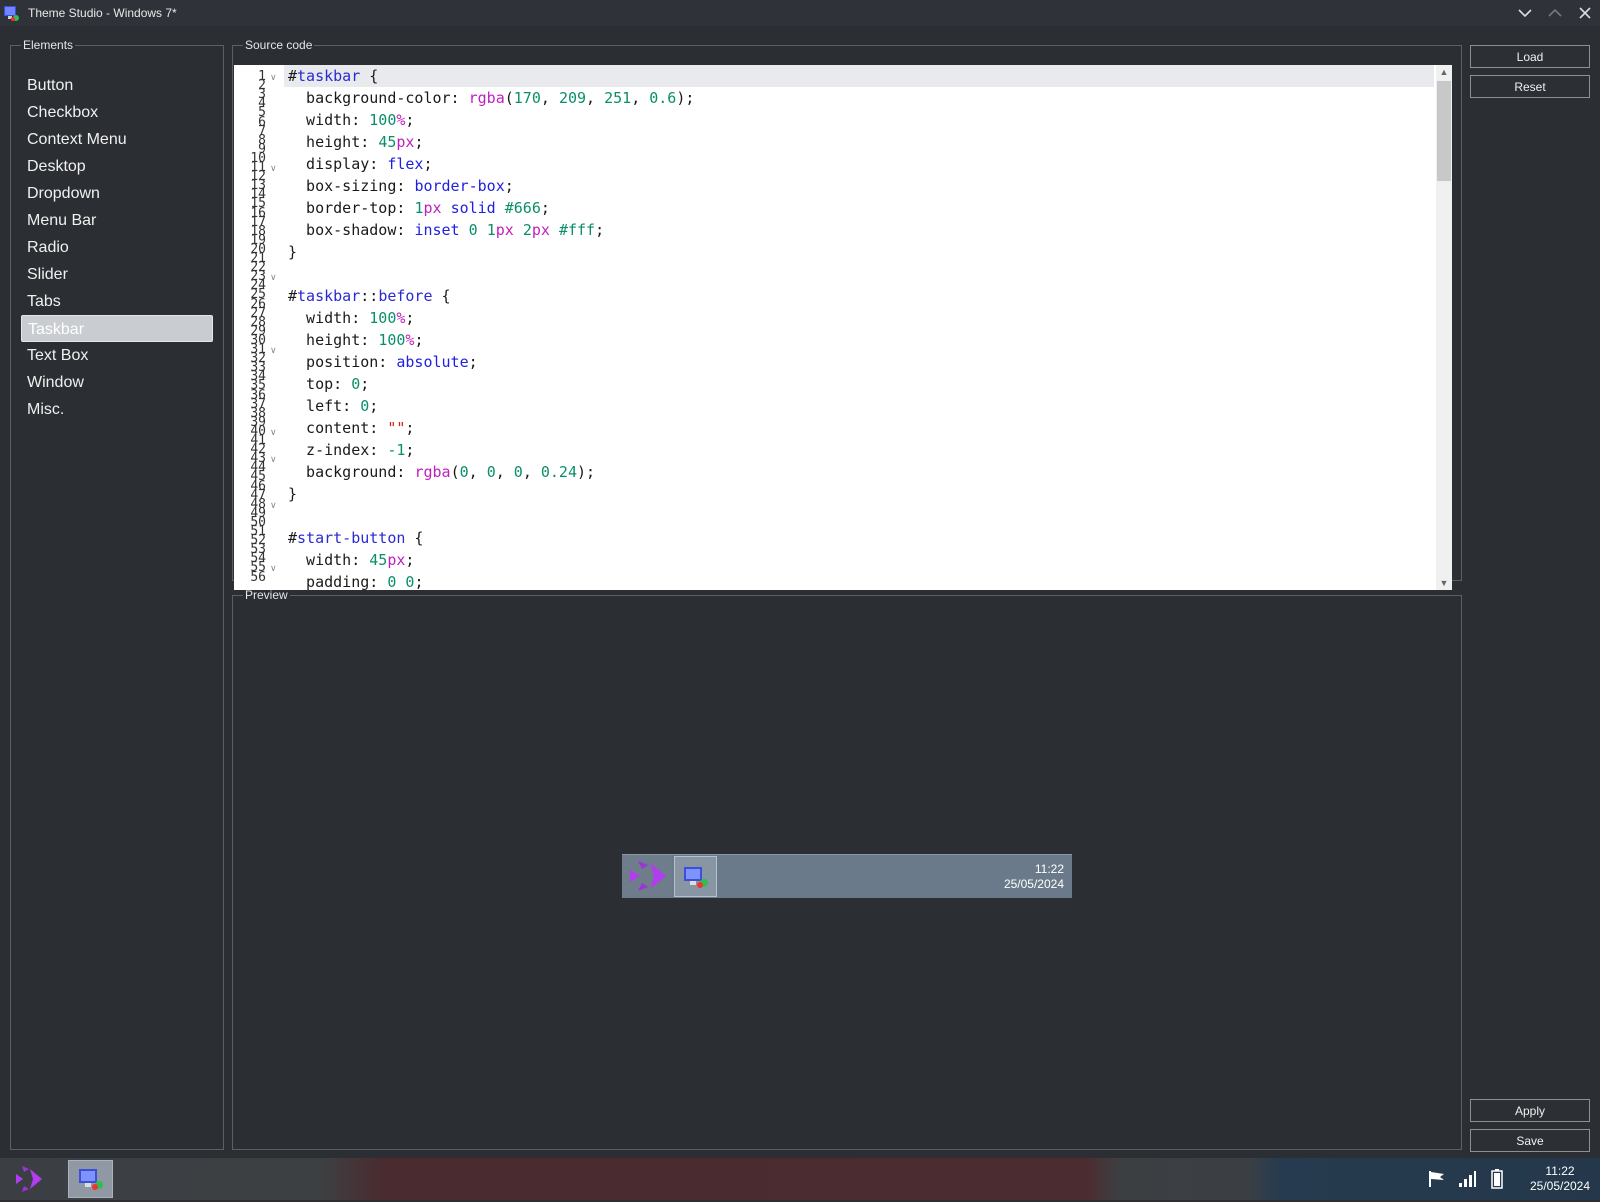 This screenshot has width=1600, height=1202. What do you see at coordinates (1437, 1179) in the screenshot?
I see `flag-icon` at bounding box center [1437, 1179].